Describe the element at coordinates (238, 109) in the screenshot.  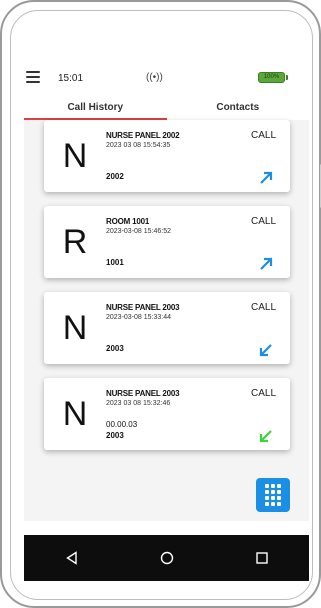
I see `tab-contacts: Contacts` at that location.